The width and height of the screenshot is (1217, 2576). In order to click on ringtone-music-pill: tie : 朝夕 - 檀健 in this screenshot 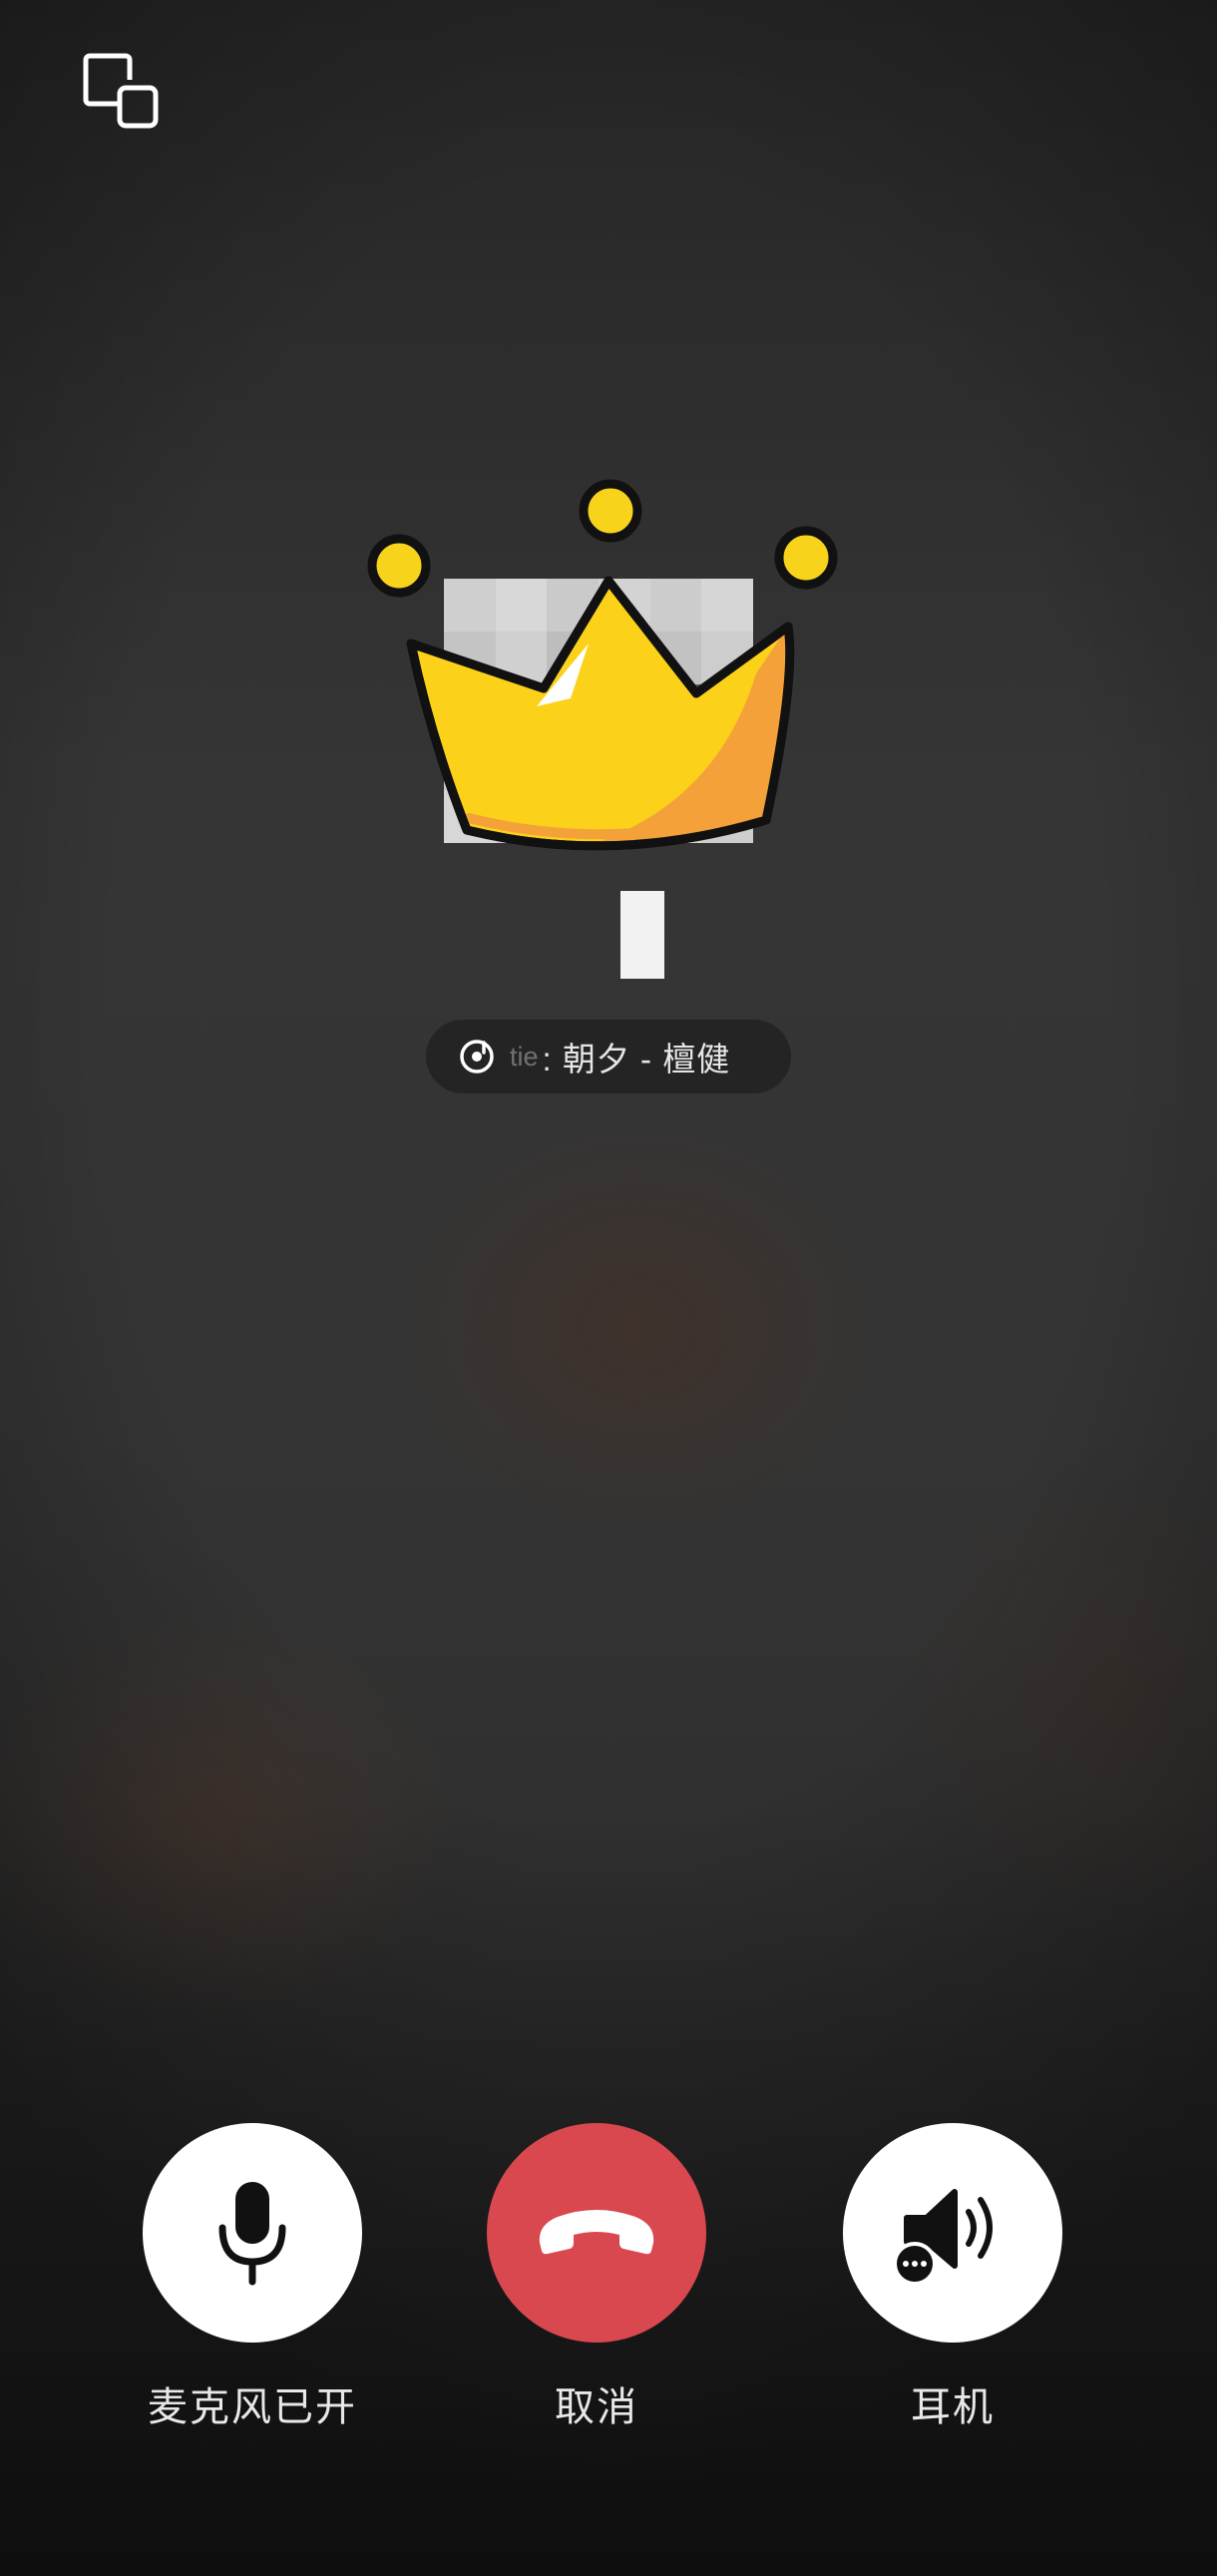, I will do `click(608, 1056)`.